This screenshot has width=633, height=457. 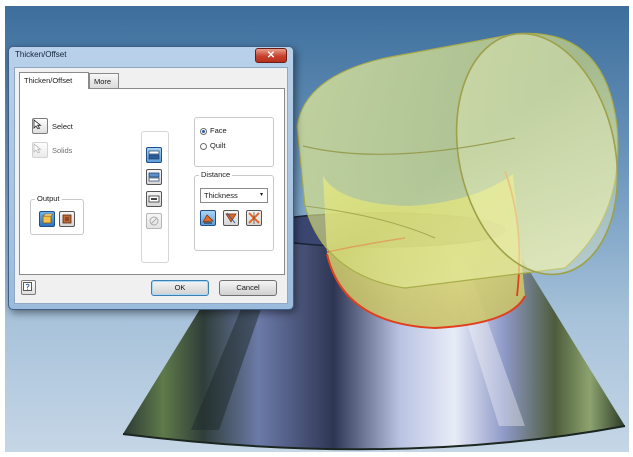 I want to click on quilt-label: Quilt, so click(x=218, y=145).